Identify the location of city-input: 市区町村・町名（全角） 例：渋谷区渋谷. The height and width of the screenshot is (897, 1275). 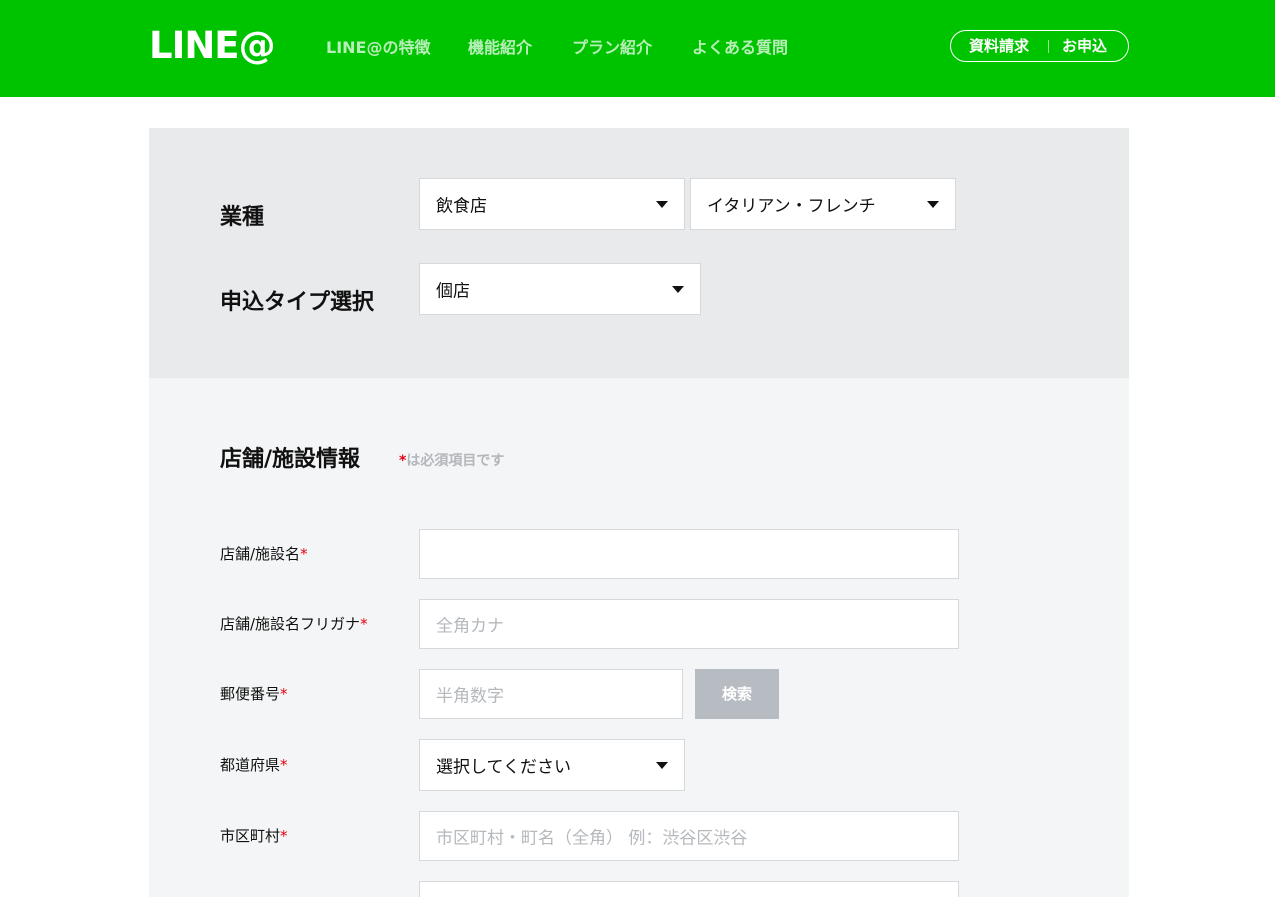
(689, 836).